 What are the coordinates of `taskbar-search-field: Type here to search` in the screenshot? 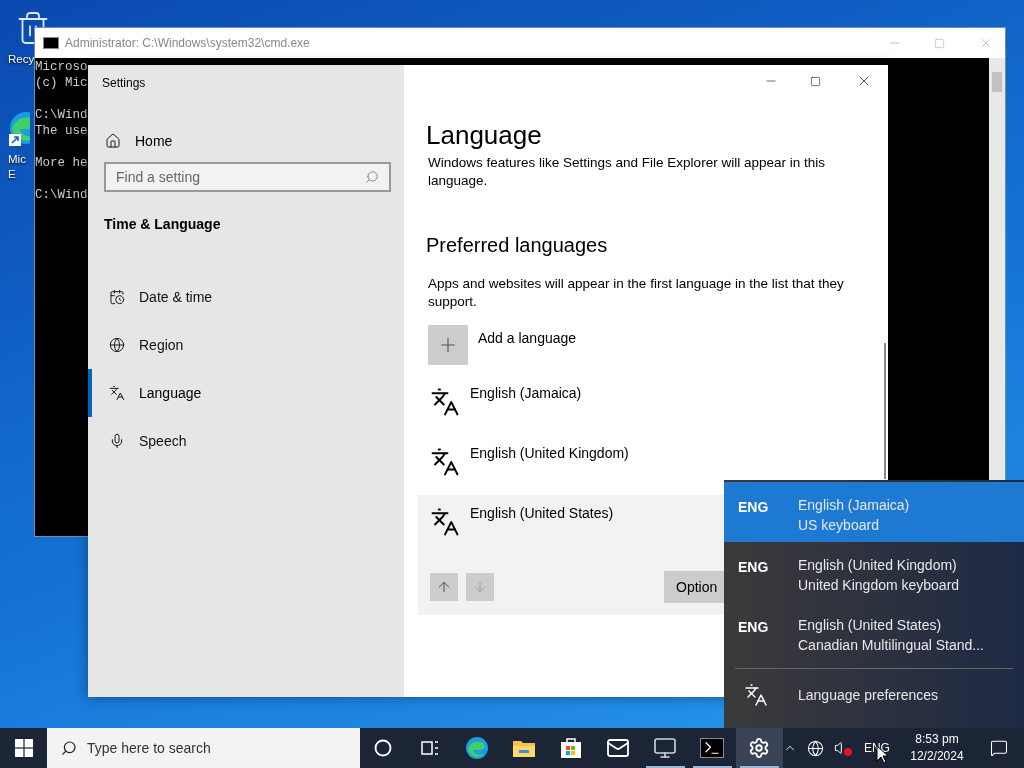 It's located at (203, 748).